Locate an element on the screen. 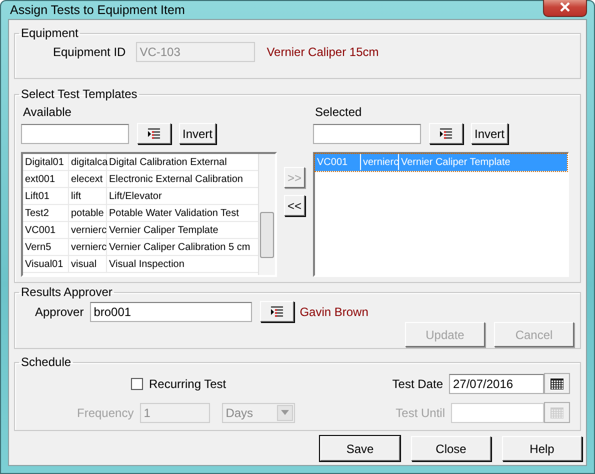 This screenshot has width=595, height=474. caret-icon is located at coordinates (284, 412).